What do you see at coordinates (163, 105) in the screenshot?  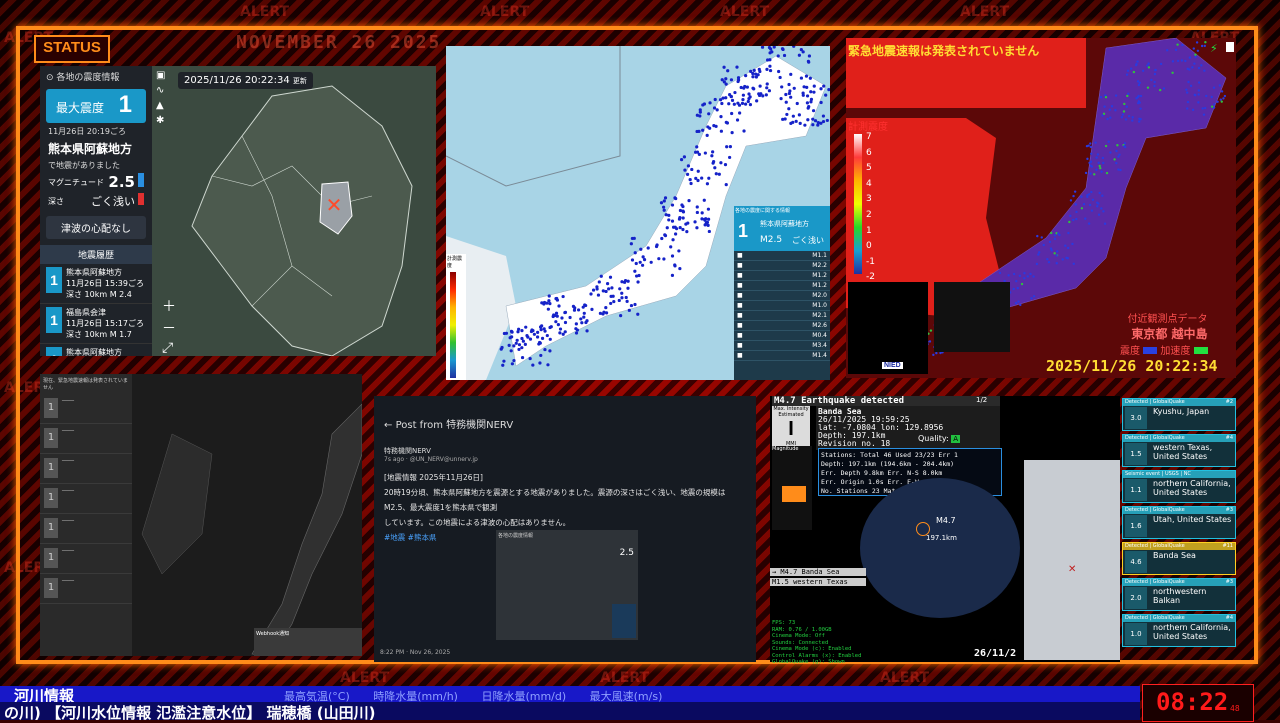 I see `warning-icon: ▲` at bounding box center [163, 105].